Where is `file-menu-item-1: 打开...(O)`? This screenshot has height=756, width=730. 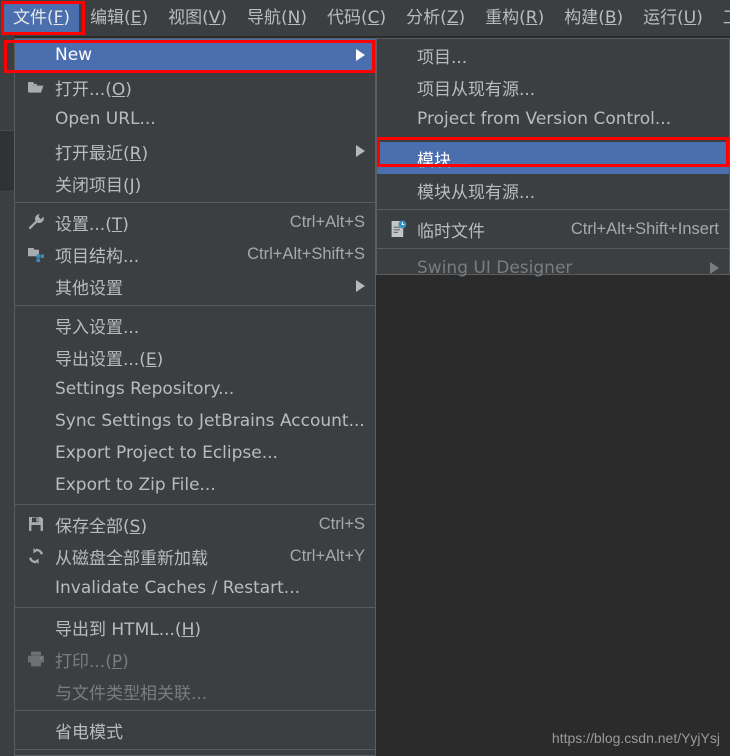 file-menu-item-1: 打开...(O) is located at coordinates (195, 87).